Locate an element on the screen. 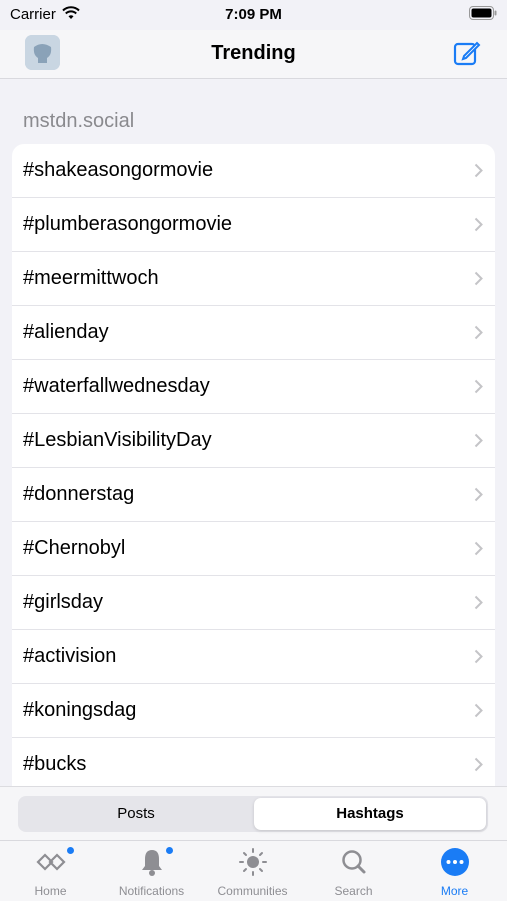 The width and height of the screenshot is (507, 901). status-time: 7:09 PM is located at coordinates (253, 14).